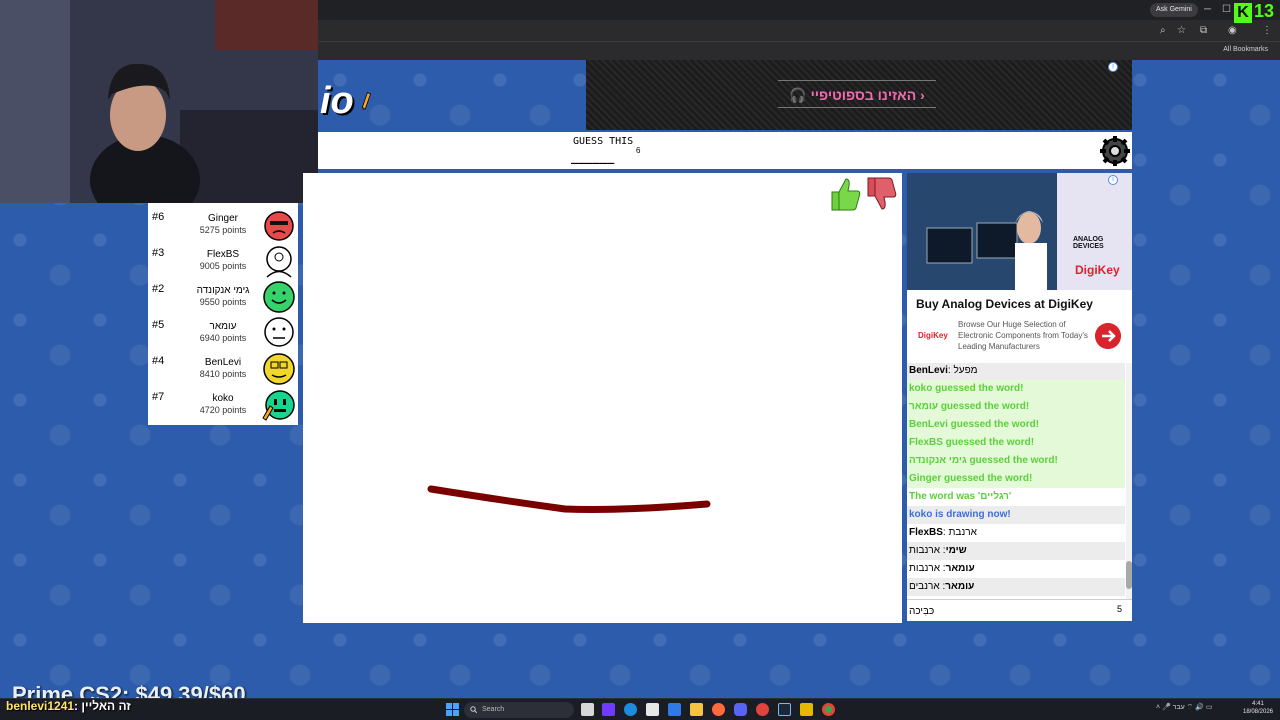  What do you see at coordinates (1226, 10) in the screenshot?
I see `maximize-icon: ☐` at bounding box center [1226, 10].